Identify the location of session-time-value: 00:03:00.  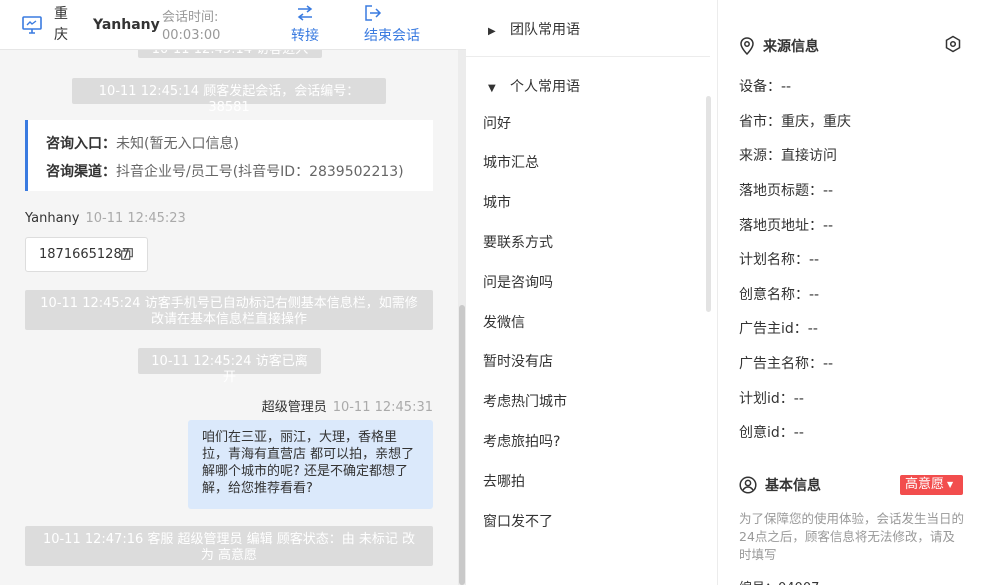
(191, 35).